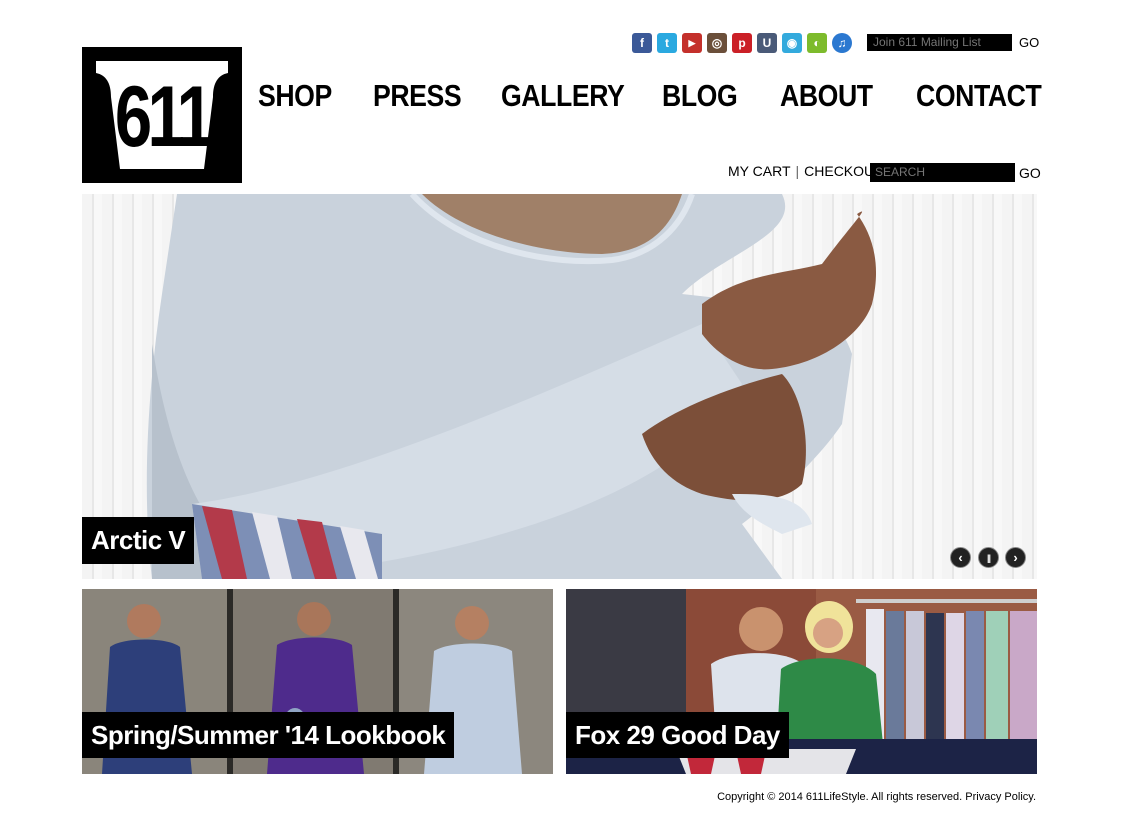  Describe the element at coordinates (767, 43) in the screenshot. I see `ustream-icon: U` at that location.